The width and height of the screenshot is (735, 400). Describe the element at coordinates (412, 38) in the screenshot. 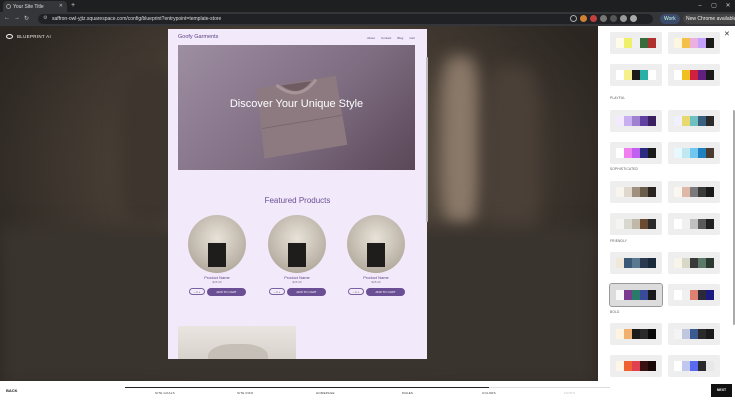

I see `nav-link-cart: Cart` at that location.